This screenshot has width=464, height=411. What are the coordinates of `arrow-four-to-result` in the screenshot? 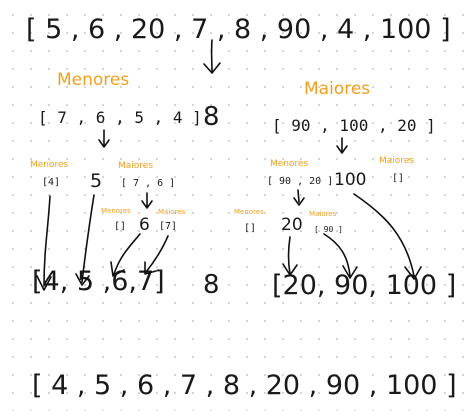 It's located at (44, 243).